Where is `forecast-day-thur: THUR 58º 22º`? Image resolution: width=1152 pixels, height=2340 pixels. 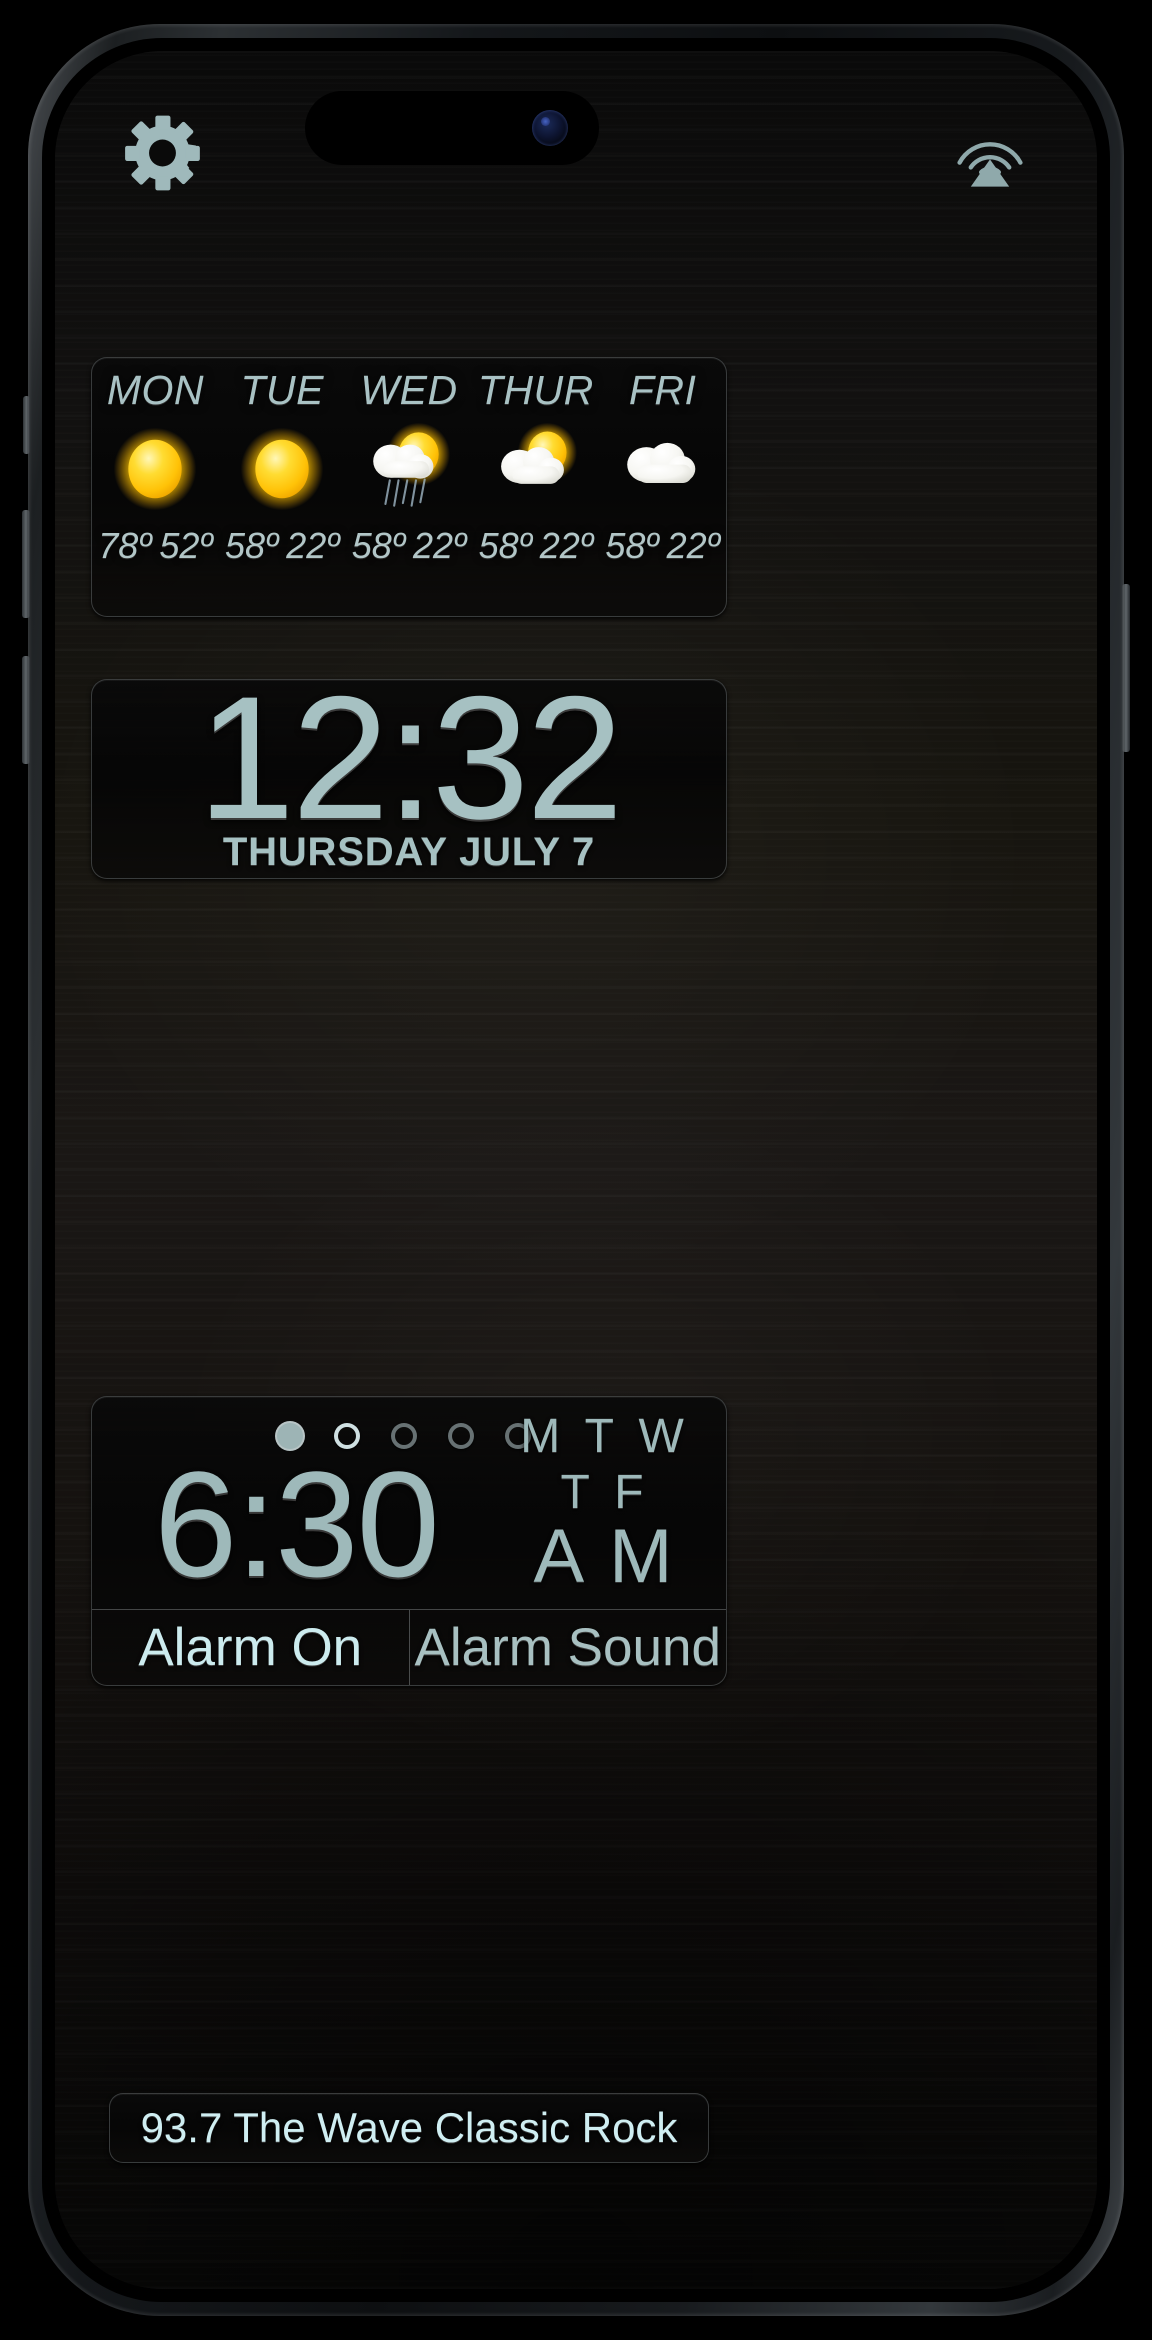
forecast-day-thur: THUR 58º 22º is located at coordinates (535, 487).